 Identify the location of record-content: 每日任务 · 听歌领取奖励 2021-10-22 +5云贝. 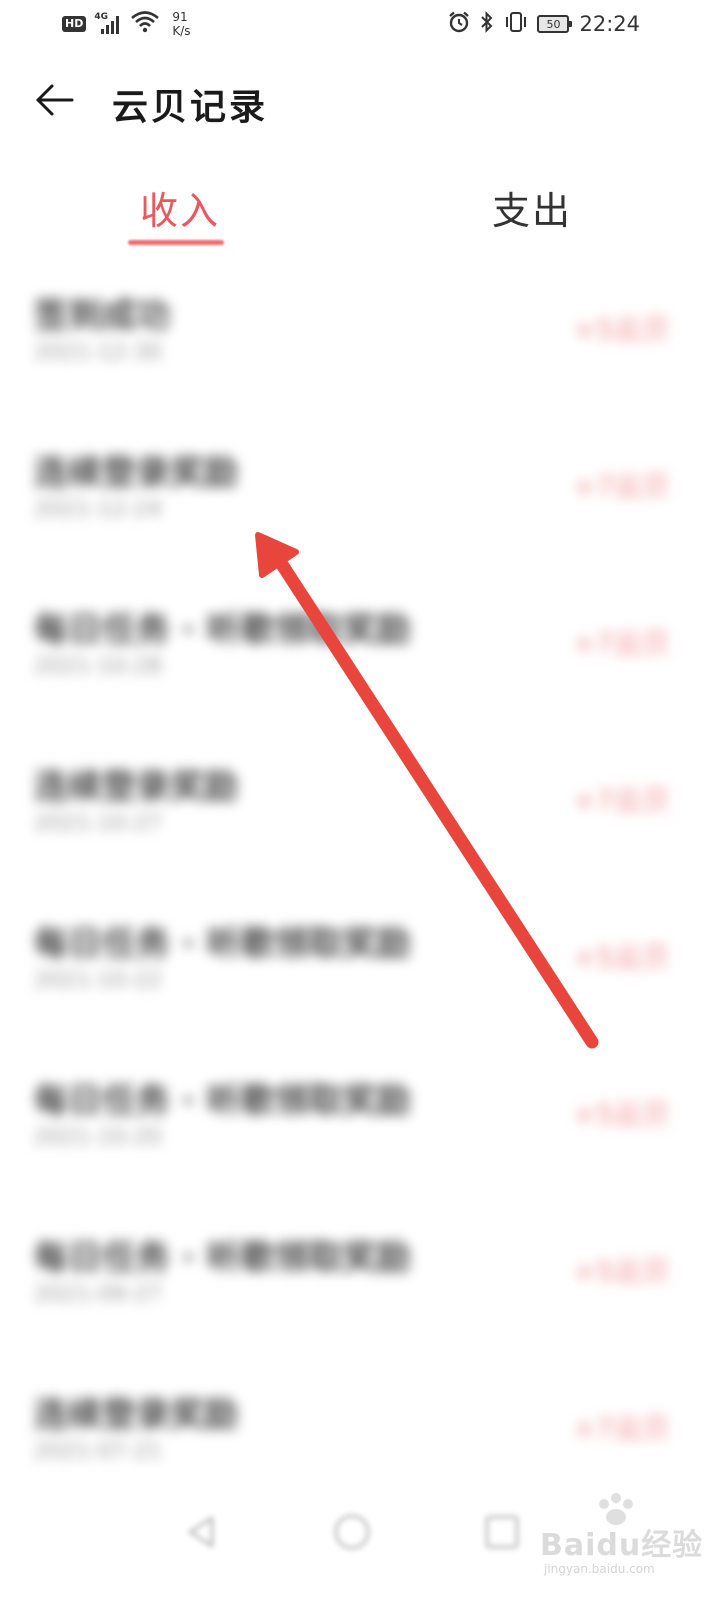
(360, 984).